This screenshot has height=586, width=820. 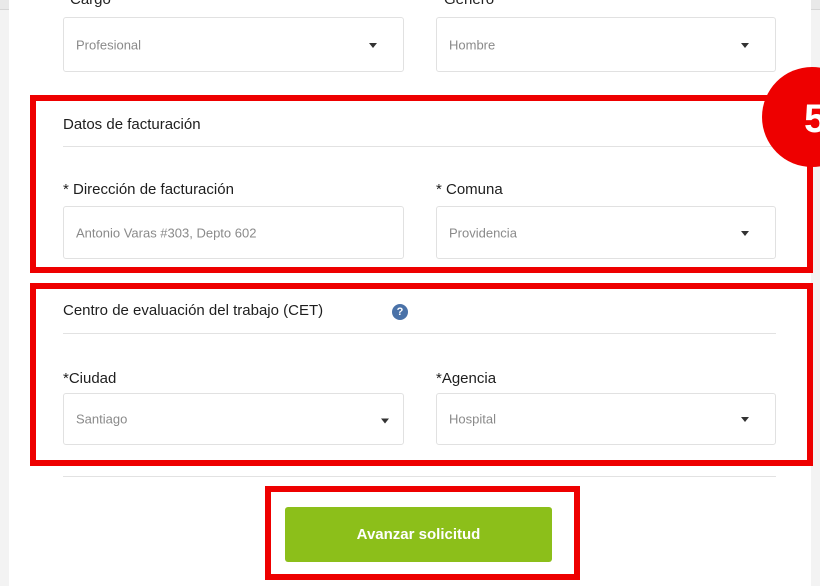 I want to click on cargo-label: Cargo, so click(x=90, y=4).